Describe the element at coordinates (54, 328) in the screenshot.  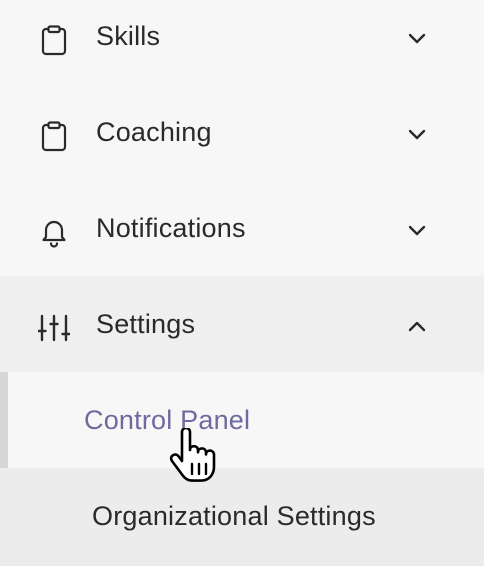
I see `sliders-icon` at that location.